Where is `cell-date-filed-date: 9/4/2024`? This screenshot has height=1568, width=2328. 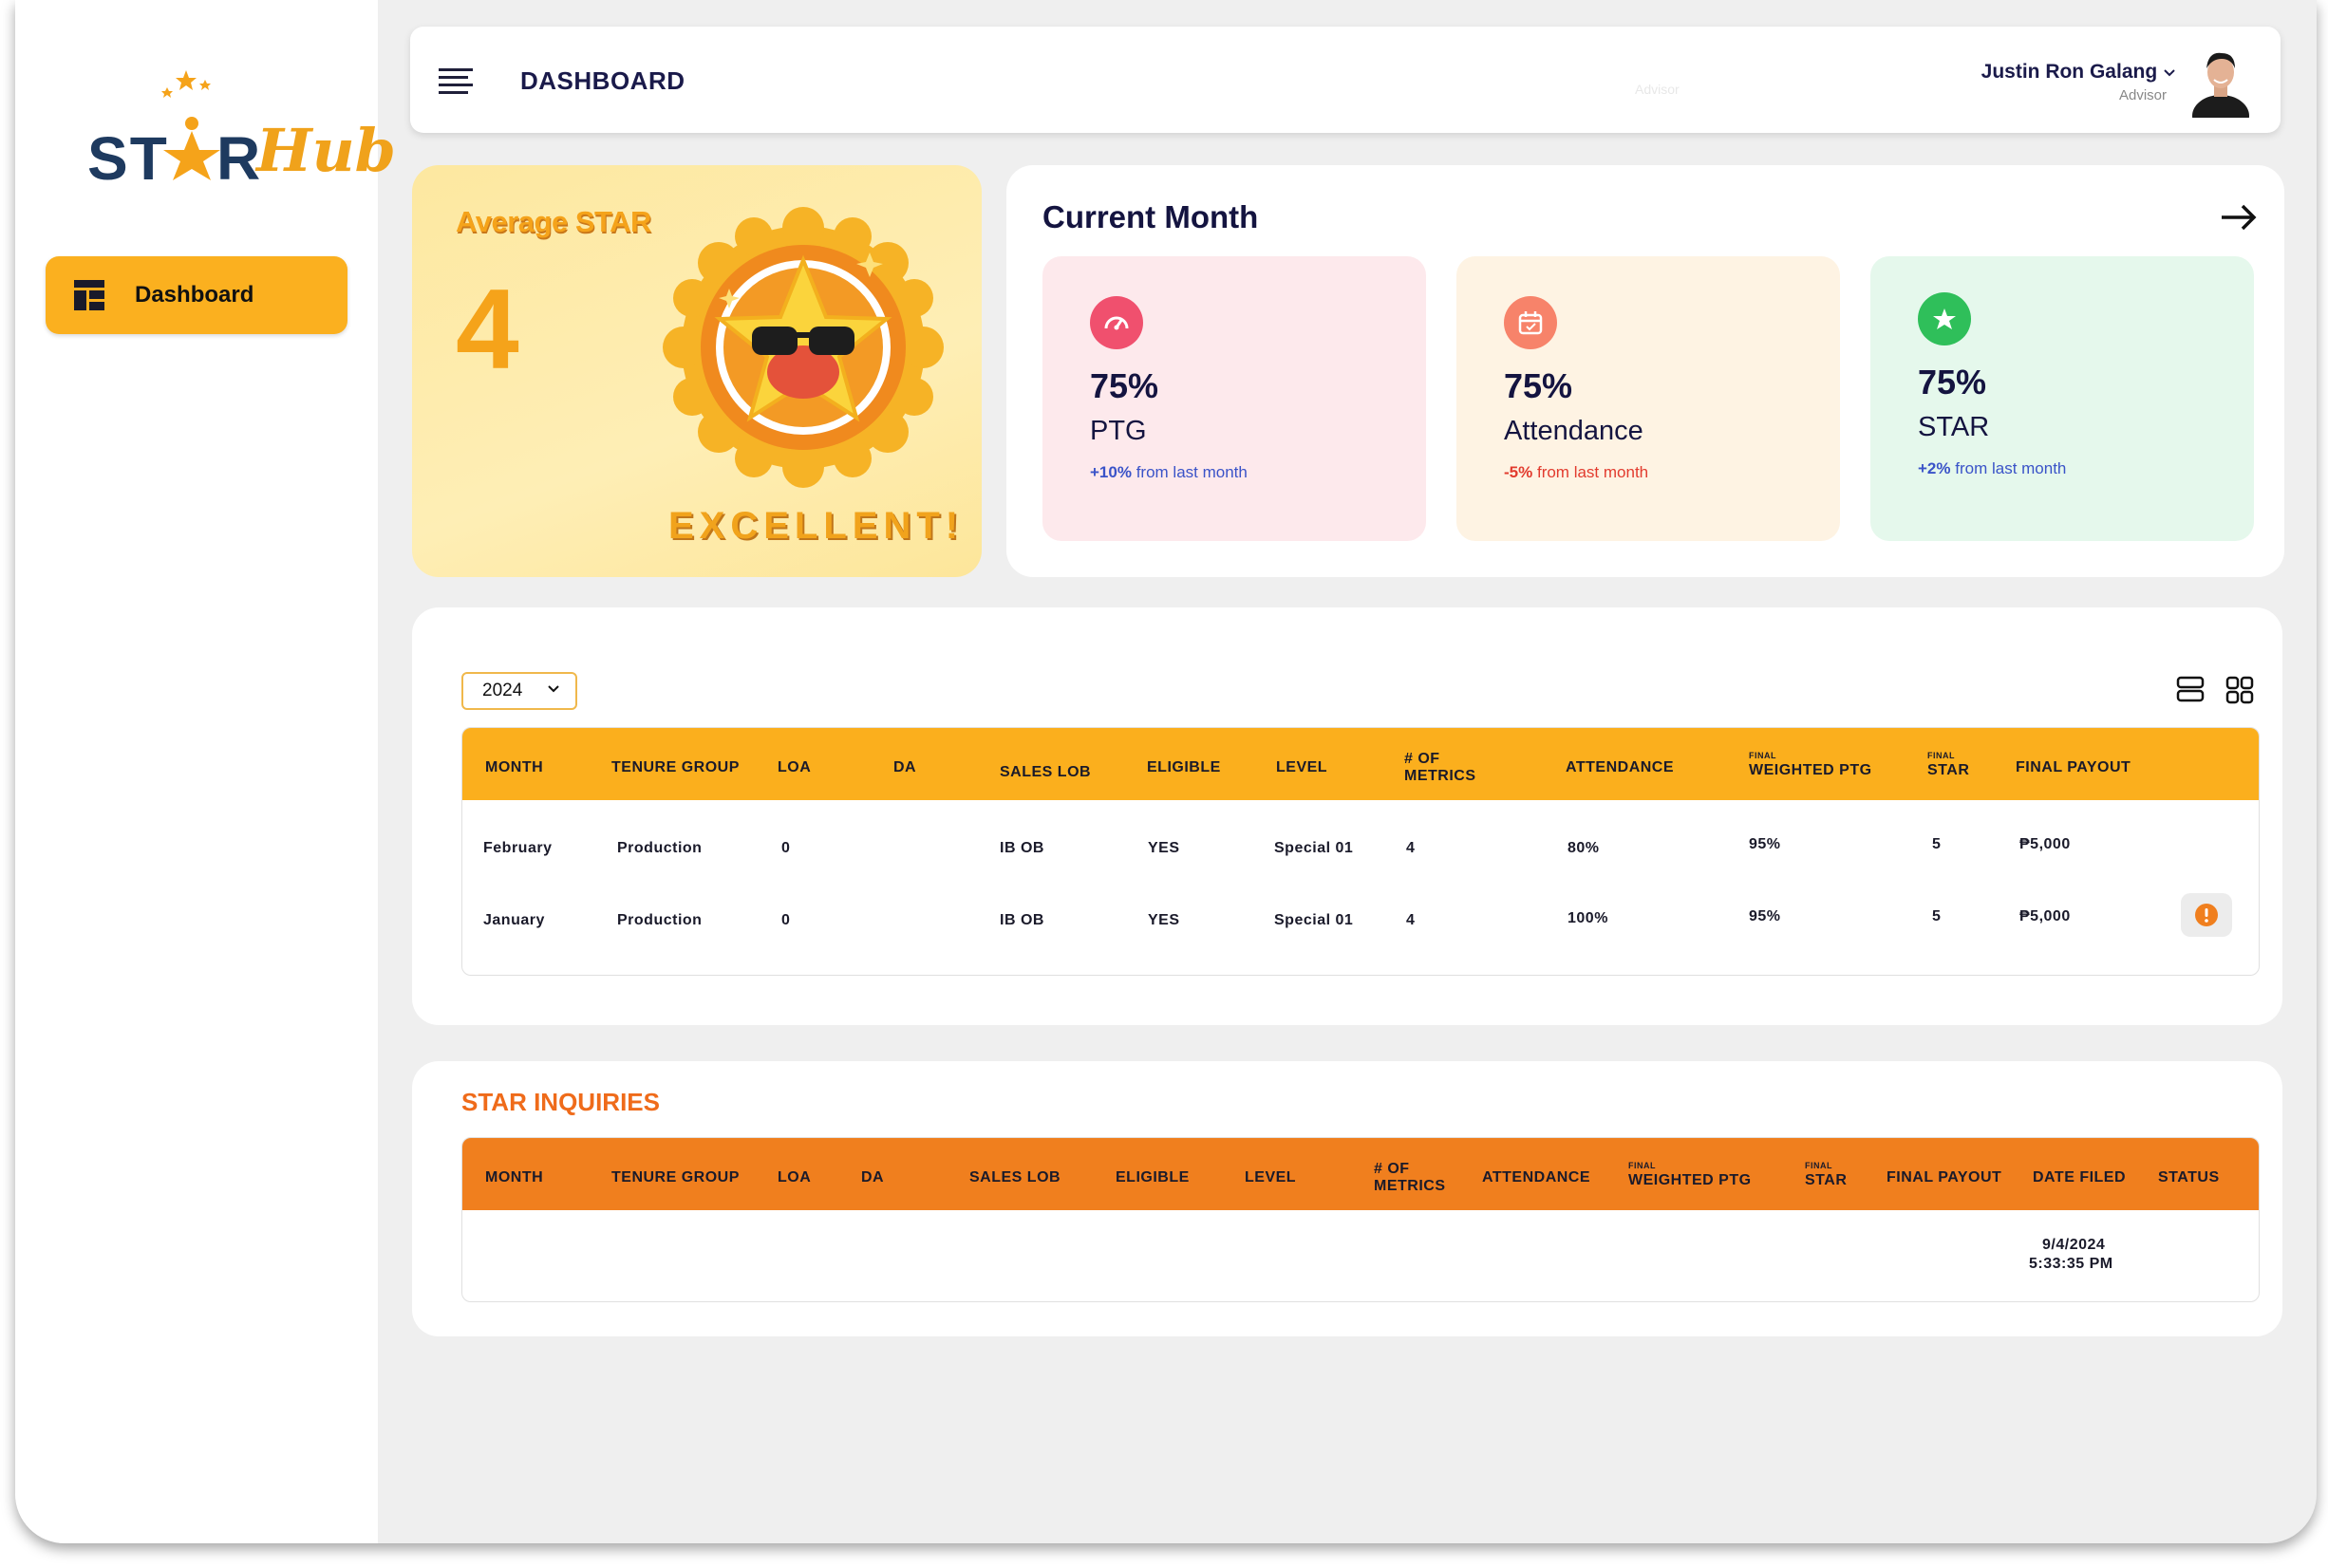
cell-date-filed-date: 9/4/2024 is located at coordinates (2074, 1245).